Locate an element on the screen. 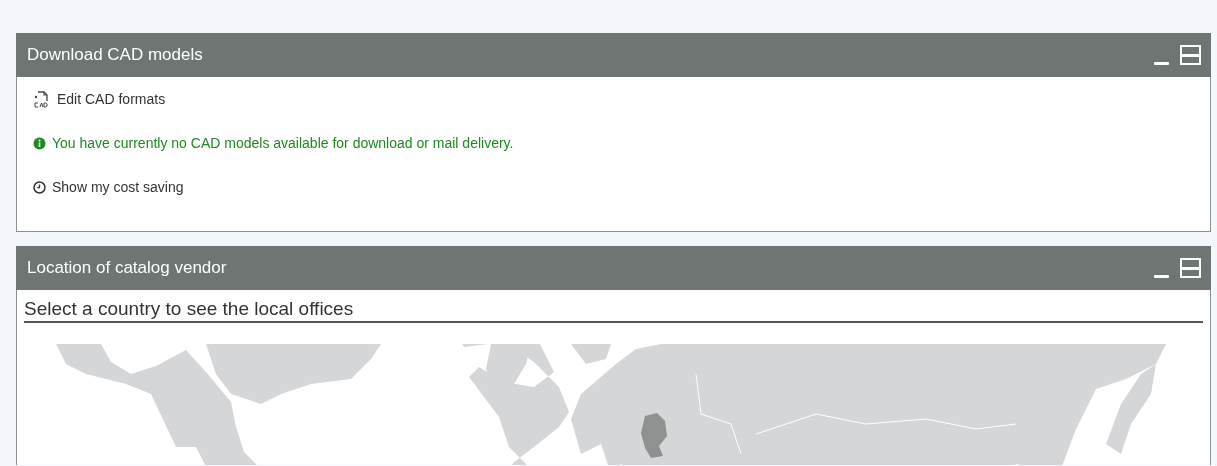 The image size is (1217, 466). panel-title: Location of catalog vendor is located at coordinates (127, 268).